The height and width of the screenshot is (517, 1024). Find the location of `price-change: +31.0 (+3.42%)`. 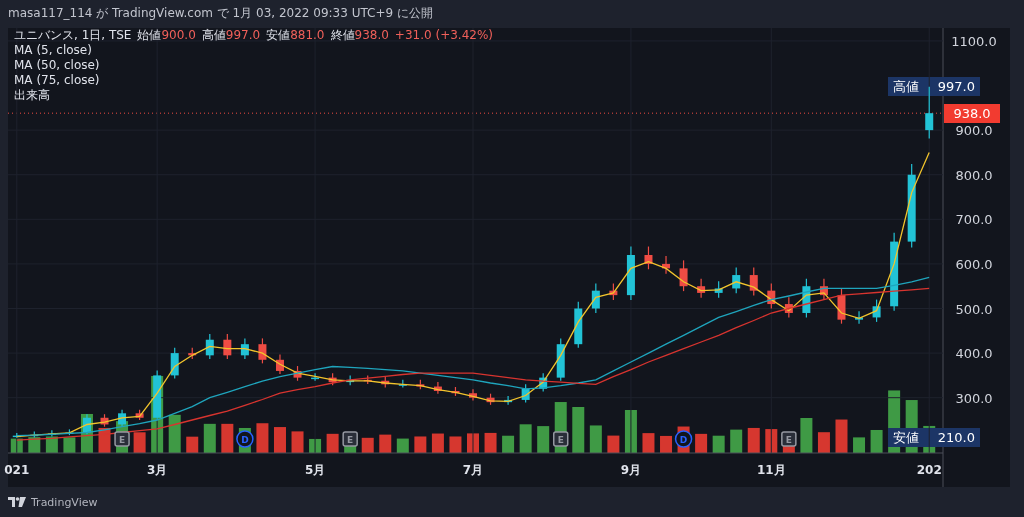

price-change: +31.0 (+3.42%) is located at coordinates (443, 35).